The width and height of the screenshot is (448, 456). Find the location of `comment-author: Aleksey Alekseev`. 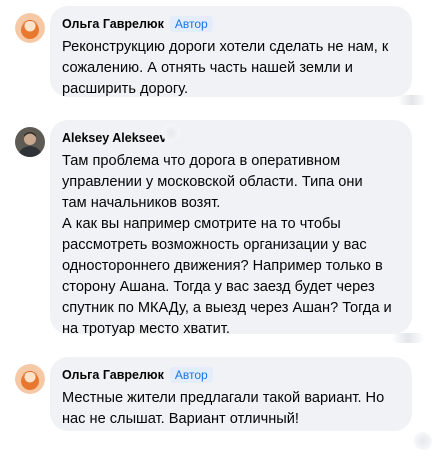

comment-author: Aleksey Alekseev is located at coordinates (114, 138).